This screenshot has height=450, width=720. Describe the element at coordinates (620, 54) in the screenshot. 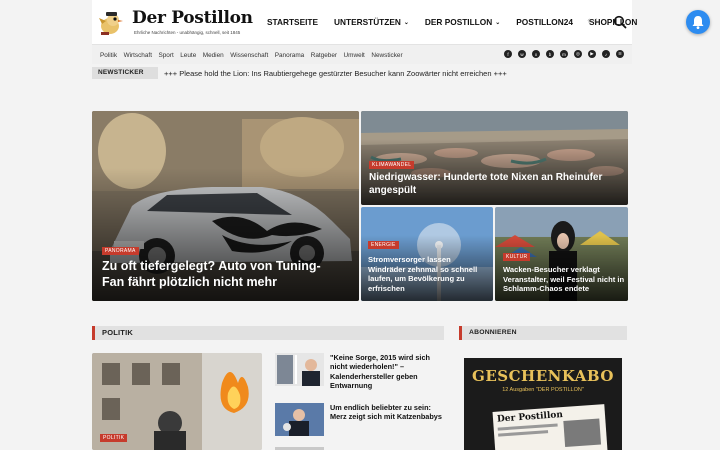

I see `rss-icon: ≋` at that location.